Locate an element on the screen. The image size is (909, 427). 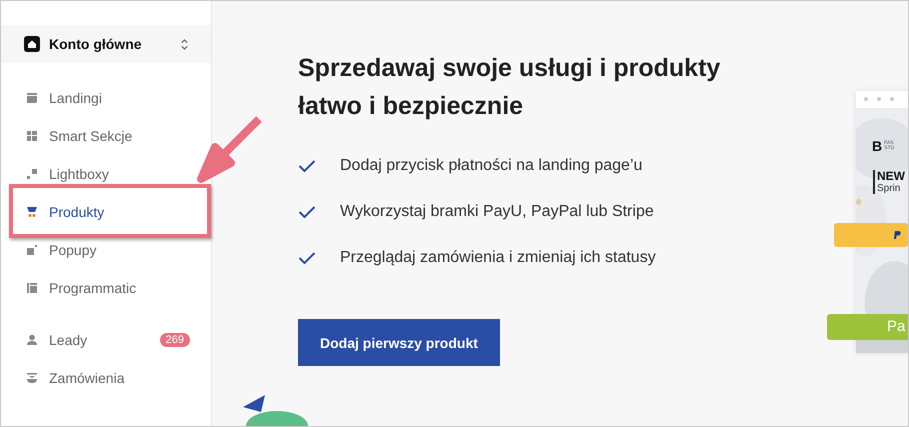
account-switcher: Konto główne is located at coordinates (106, 44).